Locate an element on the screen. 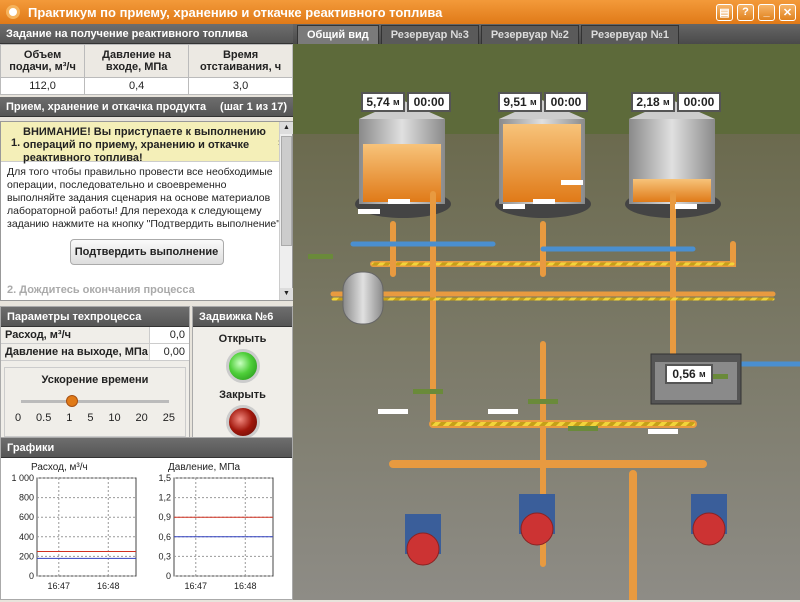 The height and width of the screenshot is (602, 800). speed-tick-2: 1 is located at coordinates (69, 418).